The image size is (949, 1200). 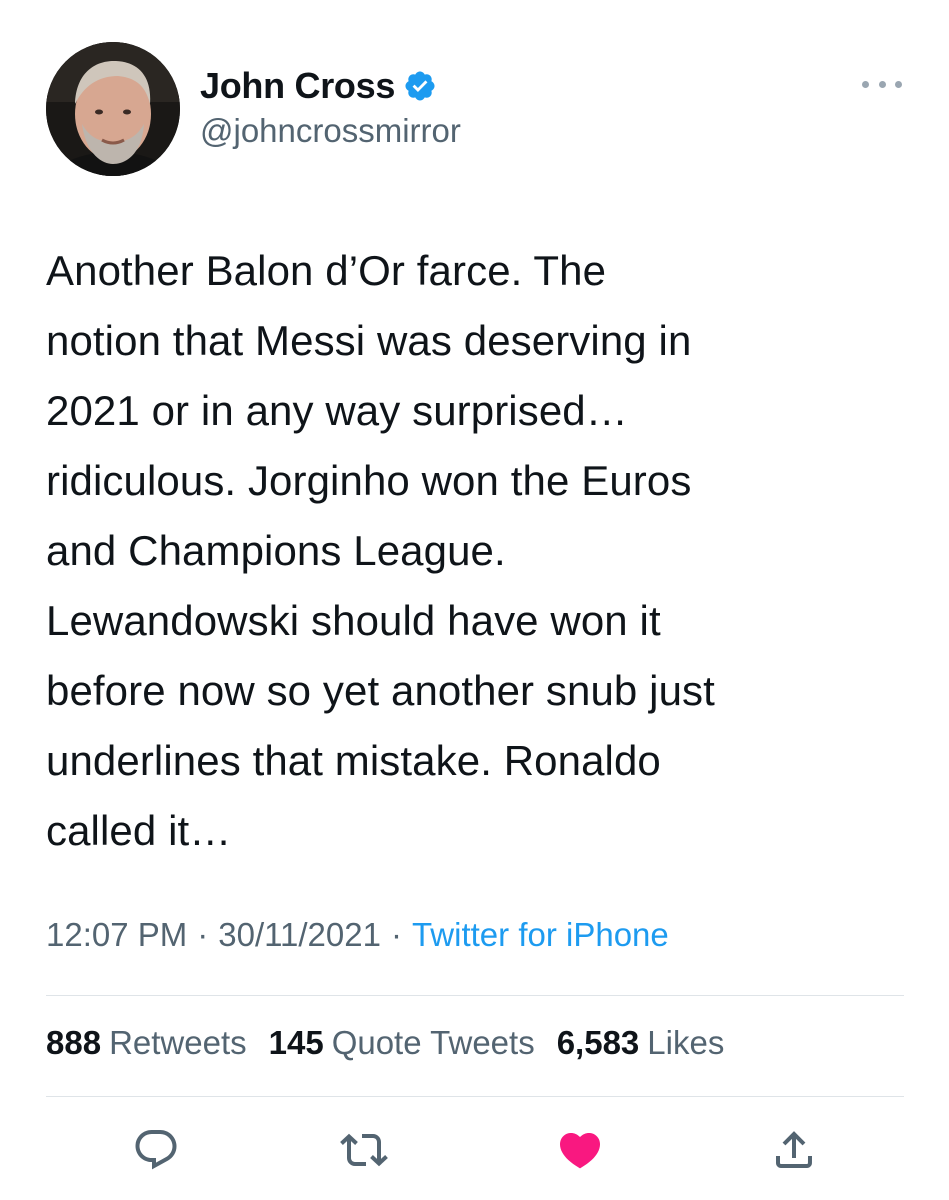 I want to click on tweet-source-link: Twitter for iPhone, so click(x=540, y=935).